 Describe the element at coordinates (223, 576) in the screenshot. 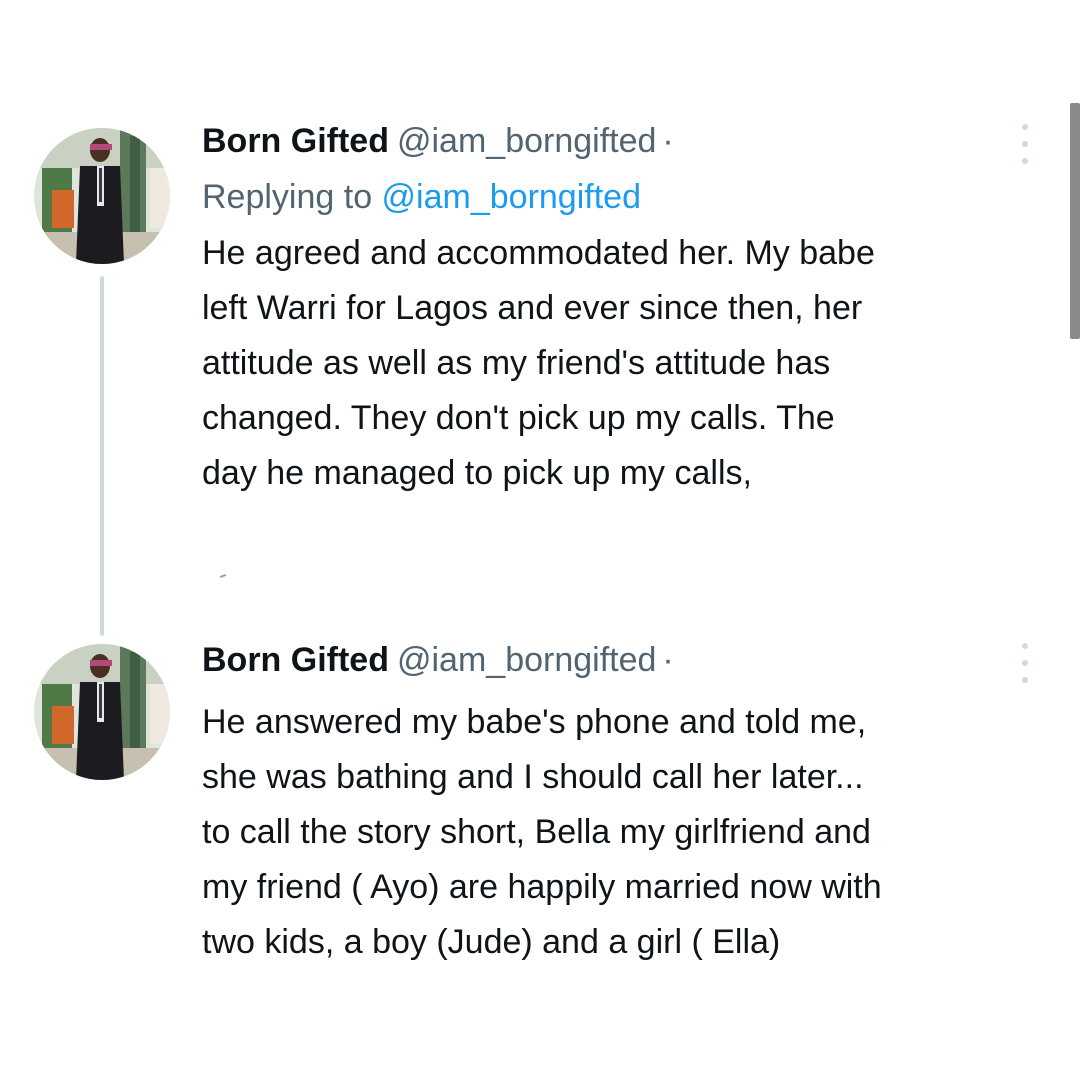

I see `speck-mark` at that location.